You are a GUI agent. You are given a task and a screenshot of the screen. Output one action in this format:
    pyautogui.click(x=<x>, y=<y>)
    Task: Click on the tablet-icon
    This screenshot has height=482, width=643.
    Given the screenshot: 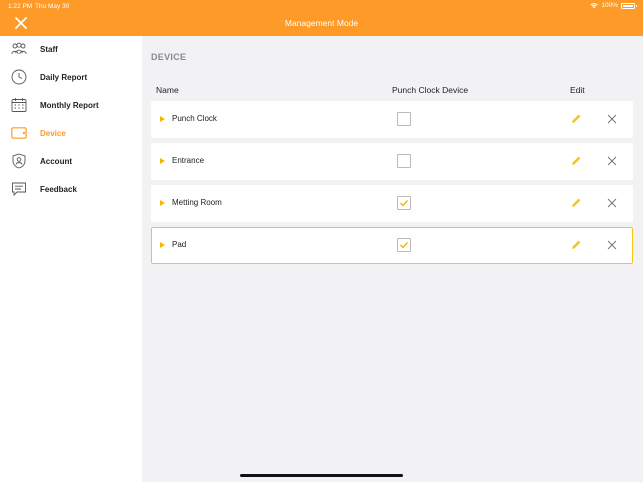 What is the action you would take?
    pyautogui.click(x=19, y=133)
    